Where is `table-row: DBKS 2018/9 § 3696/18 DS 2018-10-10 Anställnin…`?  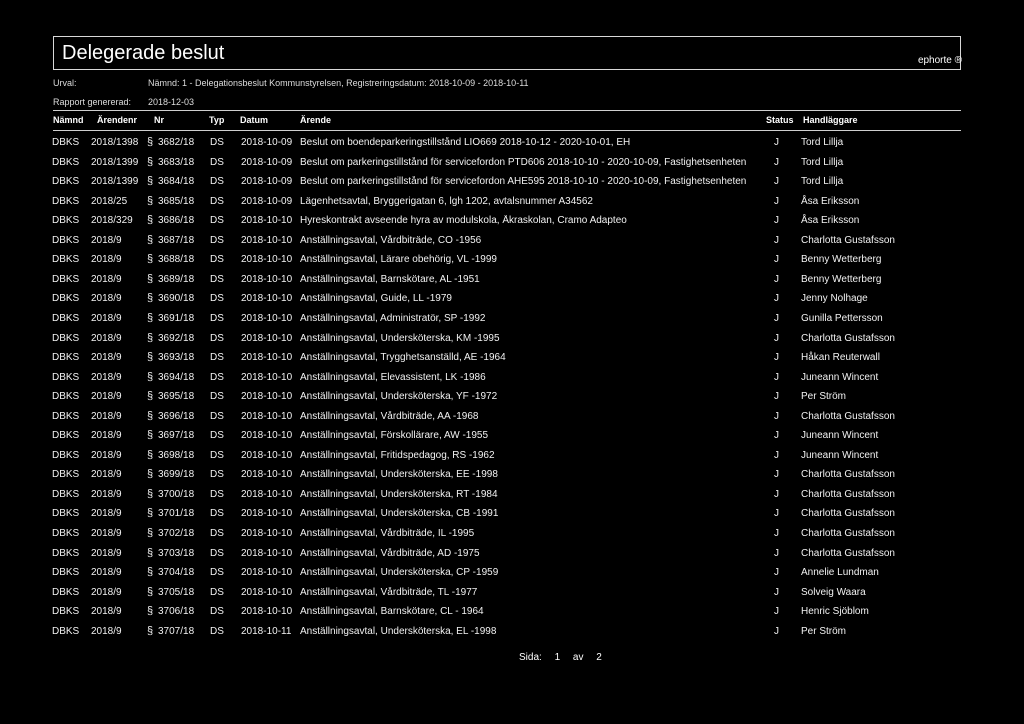 table-row: DBKS 2018/9 § 3696/18 DS 2018-10-10 Anställnin… is located at coordinates (512, 418).